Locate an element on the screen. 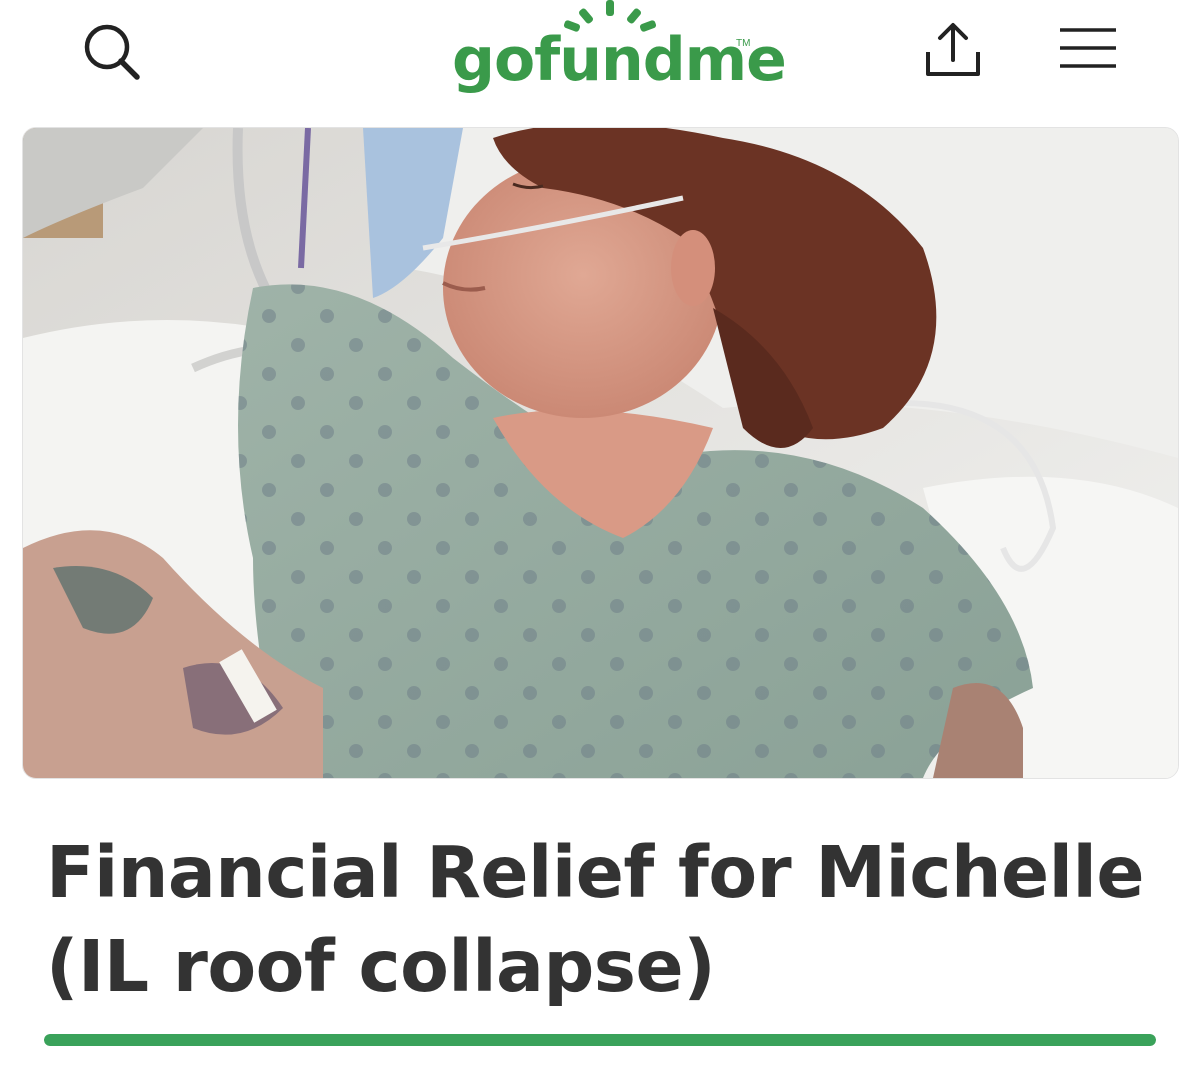 Image resolution: width=1200 pixels, height=1075 pixels. campaign-title-line-1: Financial Relief for Michelle is located at coordinates (595, 872).